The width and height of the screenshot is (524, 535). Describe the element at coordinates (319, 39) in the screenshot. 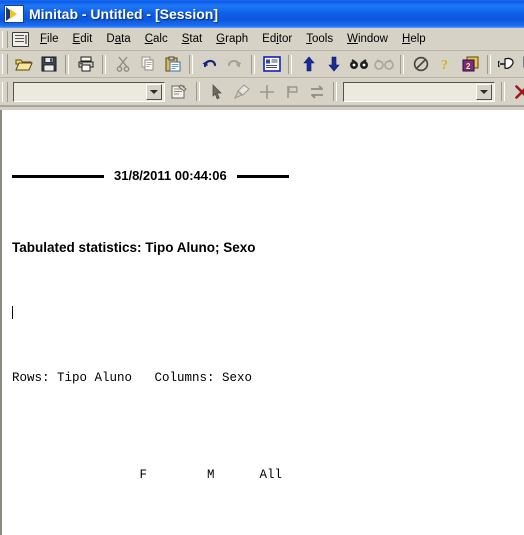

I see `menu-item-tools: Tools` at that location.